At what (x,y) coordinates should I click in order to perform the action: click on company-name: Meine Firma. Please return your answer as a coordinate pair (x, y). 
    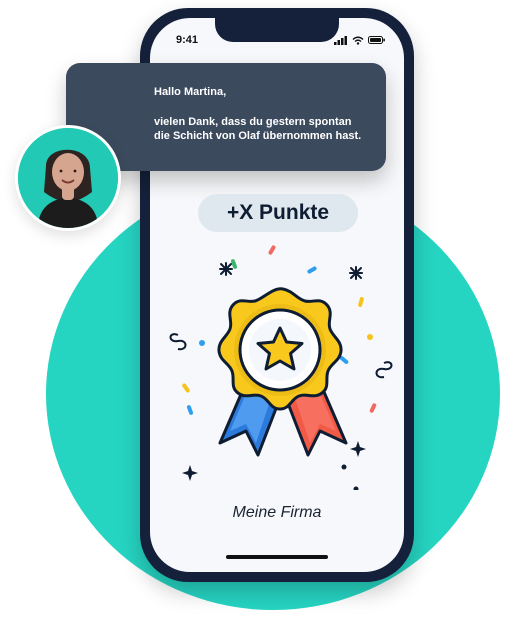
    Looking at the image, I should click on (277, 512).